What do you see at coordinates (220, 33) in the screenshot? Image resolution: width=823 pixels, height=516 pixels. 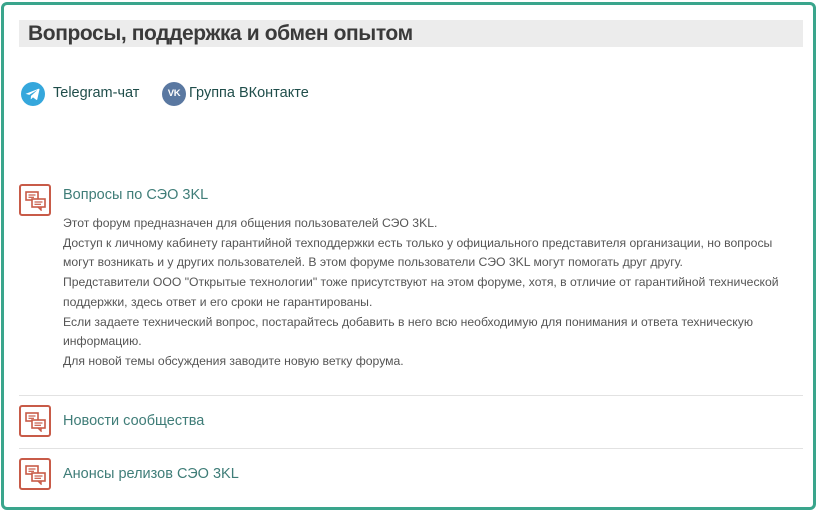 I see `page-title: Вопросы, поддержка и обмен опытом` at bounding box center [220, 33].